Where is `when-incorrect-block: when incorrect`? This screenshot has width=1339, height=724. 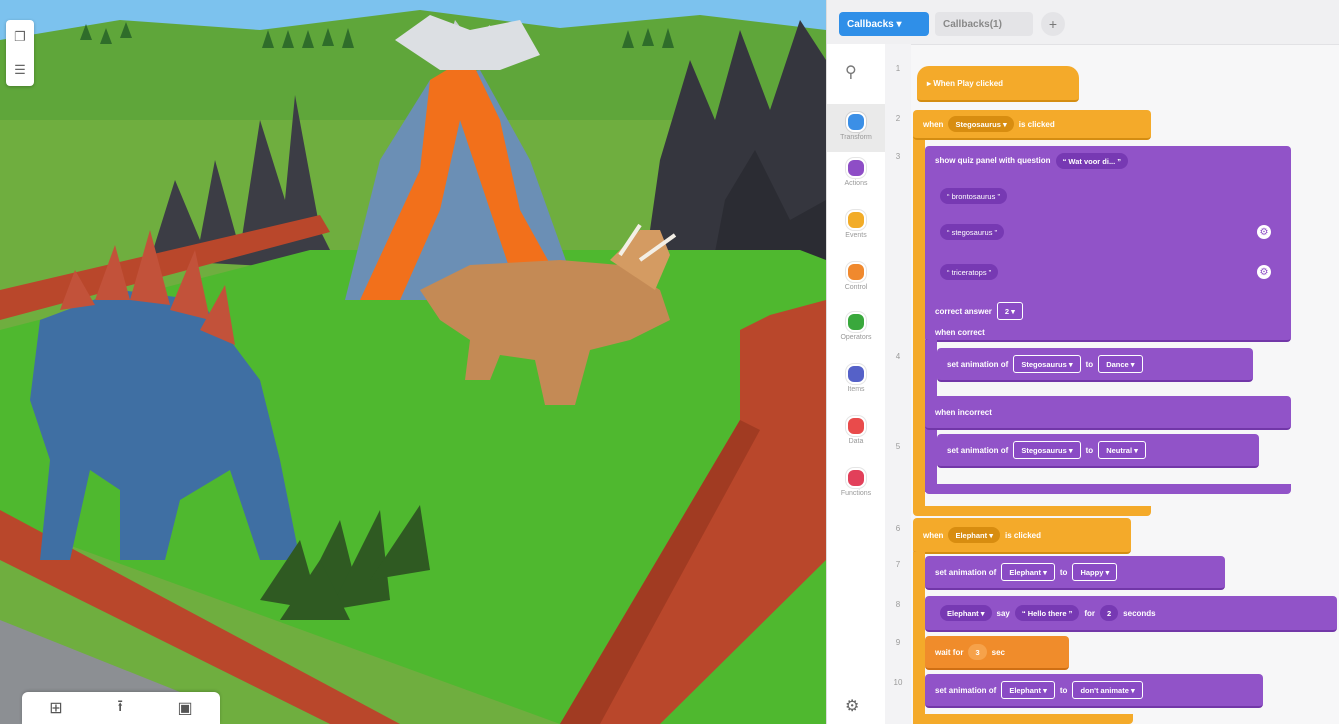 when-incorrect-block: when incorrect is located at coordinates (1108, 413).